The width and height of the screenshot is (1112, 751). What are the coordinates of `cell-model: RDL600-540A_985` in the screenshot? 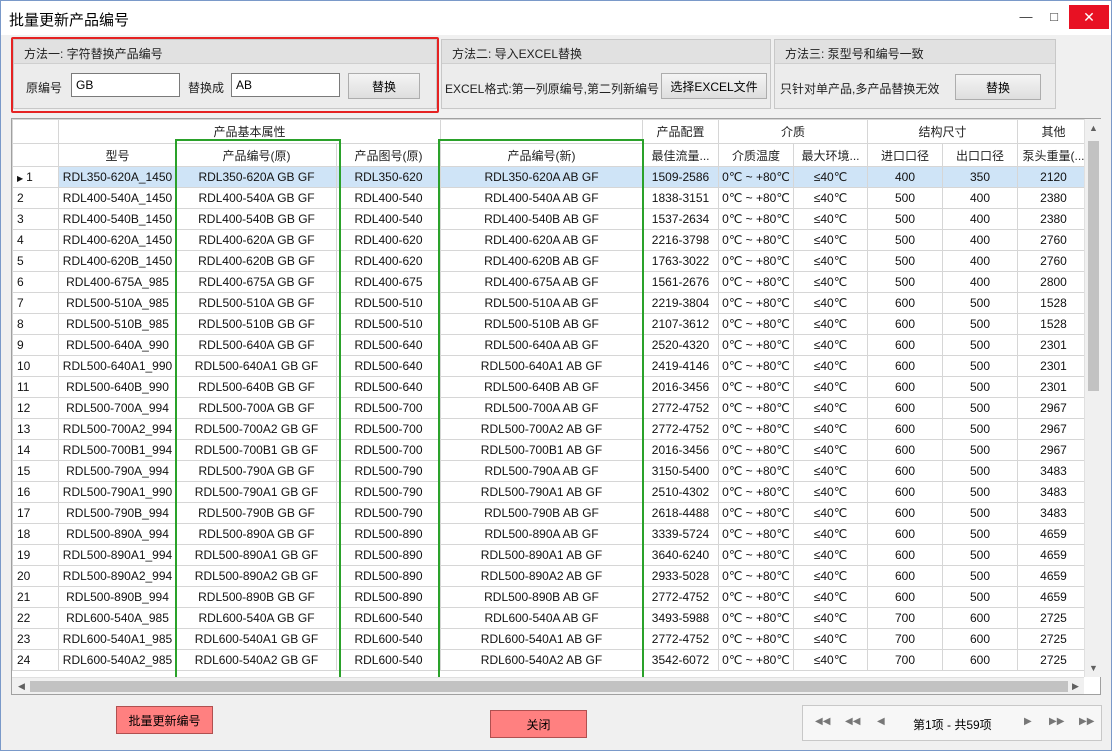 It's located at (117, 618).